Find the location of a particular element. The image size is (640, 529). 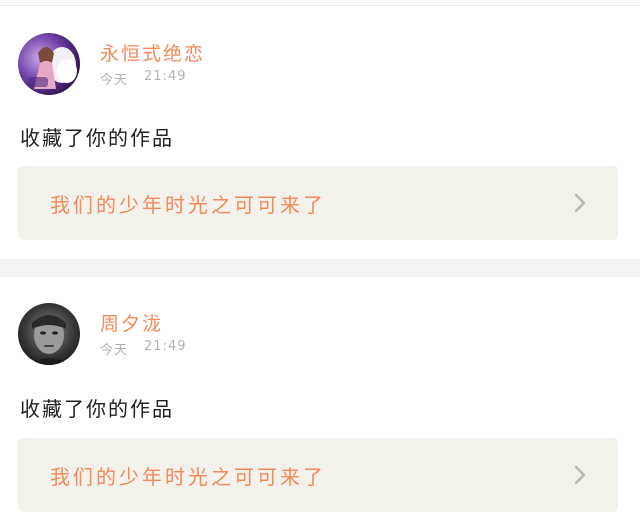

feed-item-header: 周夕泷 今天 21:49 is located at coordinates (102, 334).